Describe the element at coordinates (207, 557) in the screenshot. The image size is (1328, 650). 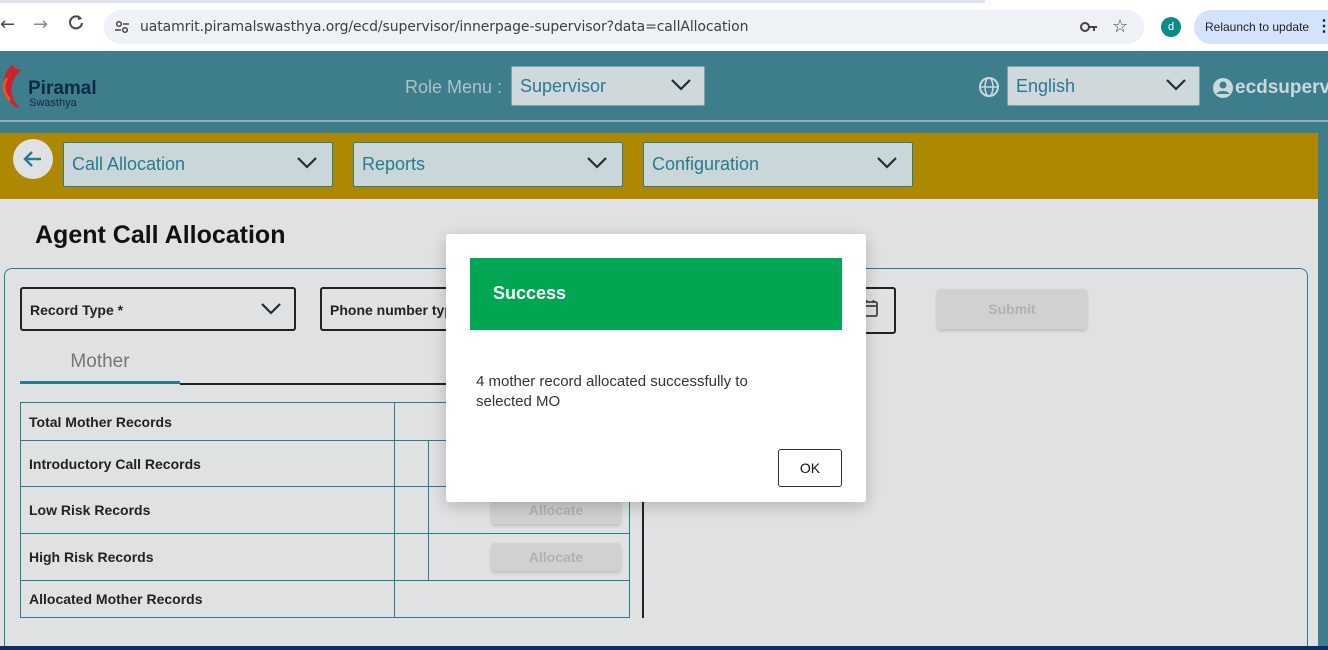
I see `row-label: High Risk Records` at that location.